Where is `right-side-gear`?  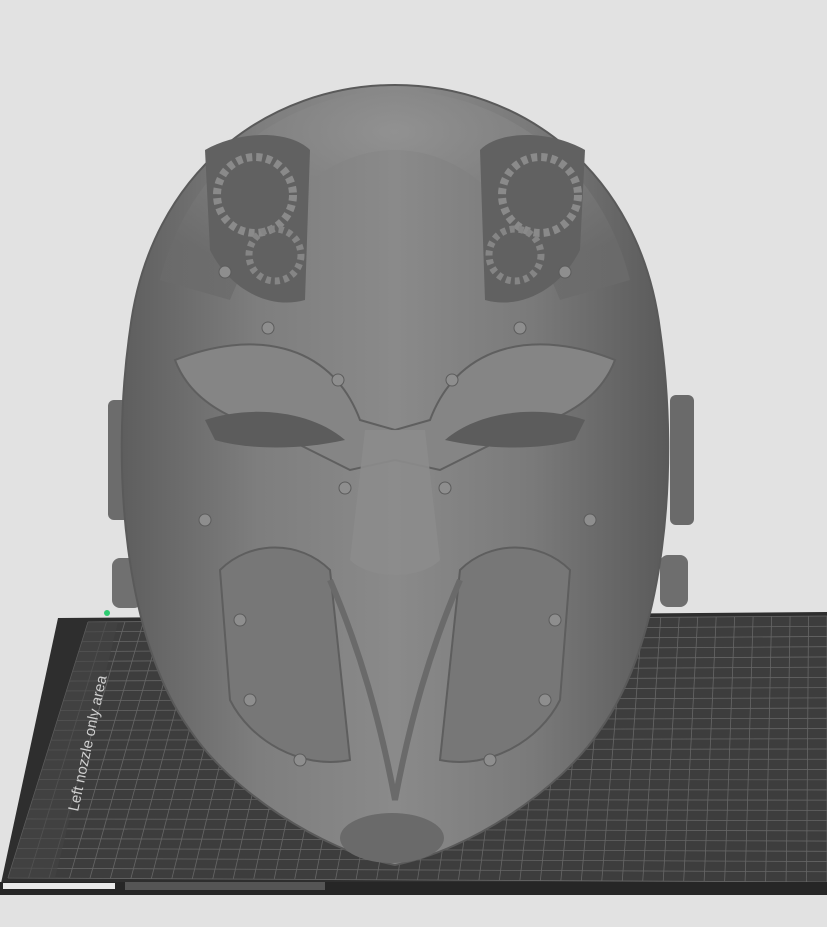 right-side-gear is located at coordinates (682, 460).